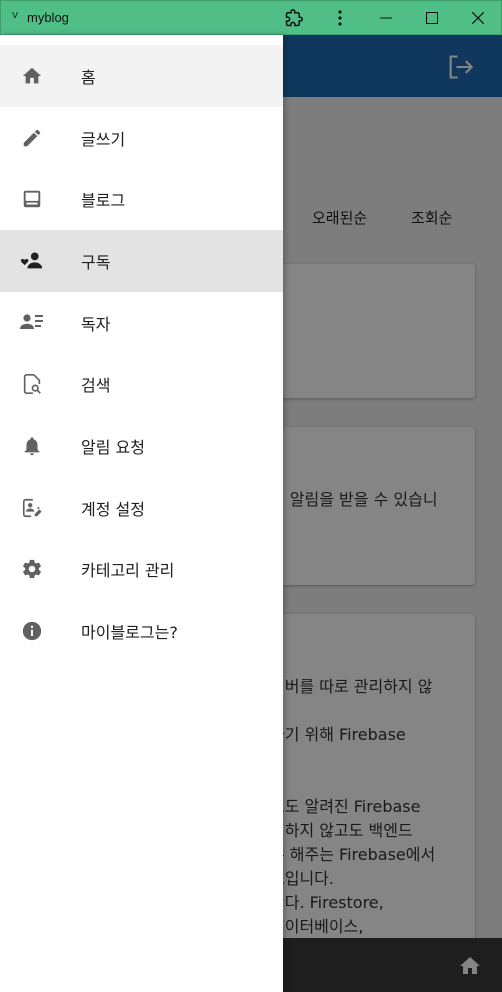 The width and height of the screenshot is (502, 992). I want to click on window-titlebar: v myblog, so click(251, 17).